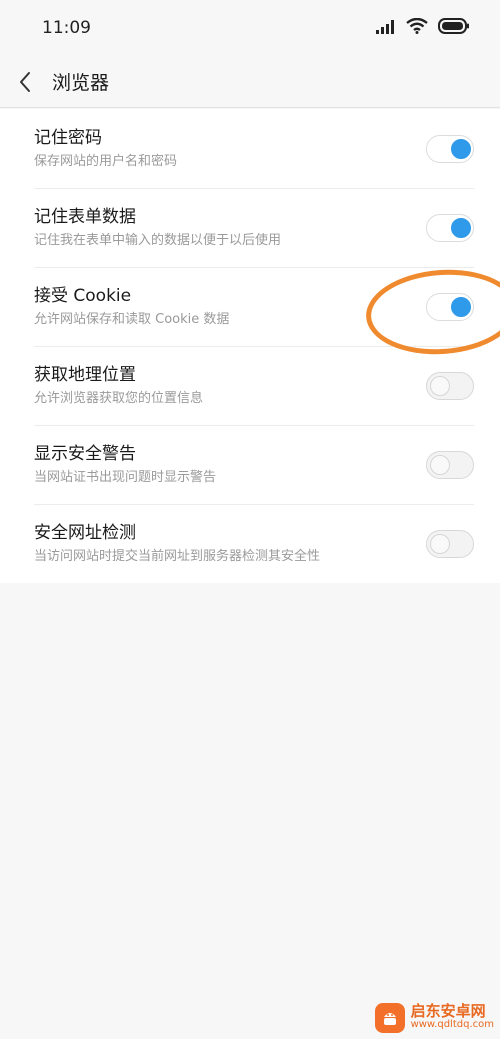 This screenshot has height=1039, width=500. I want to click on setting-row-location: 获取地理位置 允许浏览器获取您的位置信息, so click(250, 385).